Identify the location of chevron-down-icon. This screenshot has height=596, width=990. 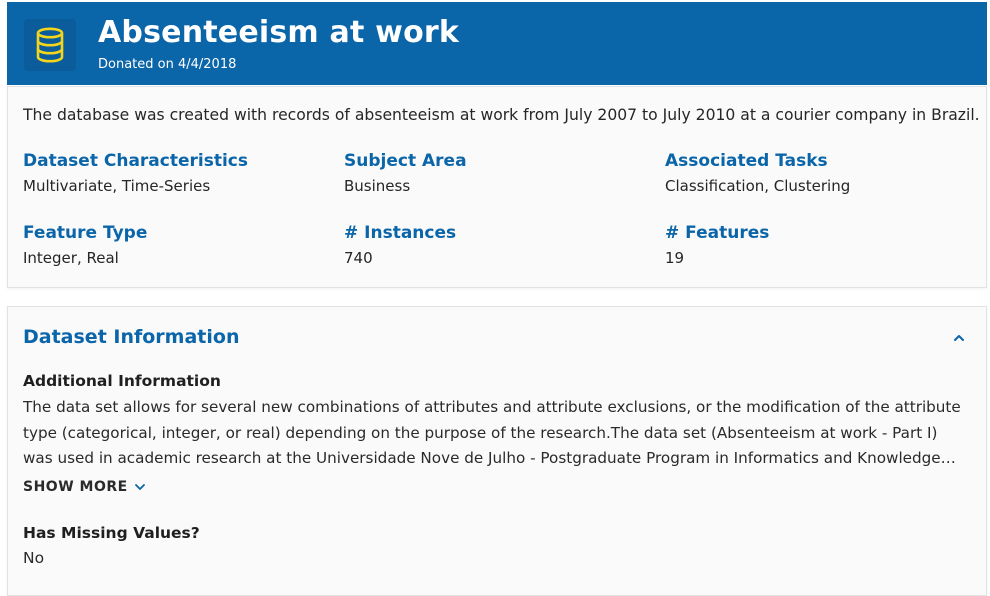
(139, 487).